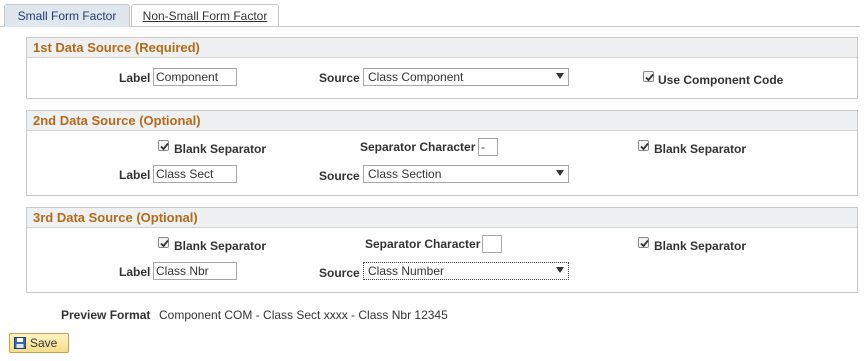  I want to click on source-select-value: Class Number, so click(406, 271).